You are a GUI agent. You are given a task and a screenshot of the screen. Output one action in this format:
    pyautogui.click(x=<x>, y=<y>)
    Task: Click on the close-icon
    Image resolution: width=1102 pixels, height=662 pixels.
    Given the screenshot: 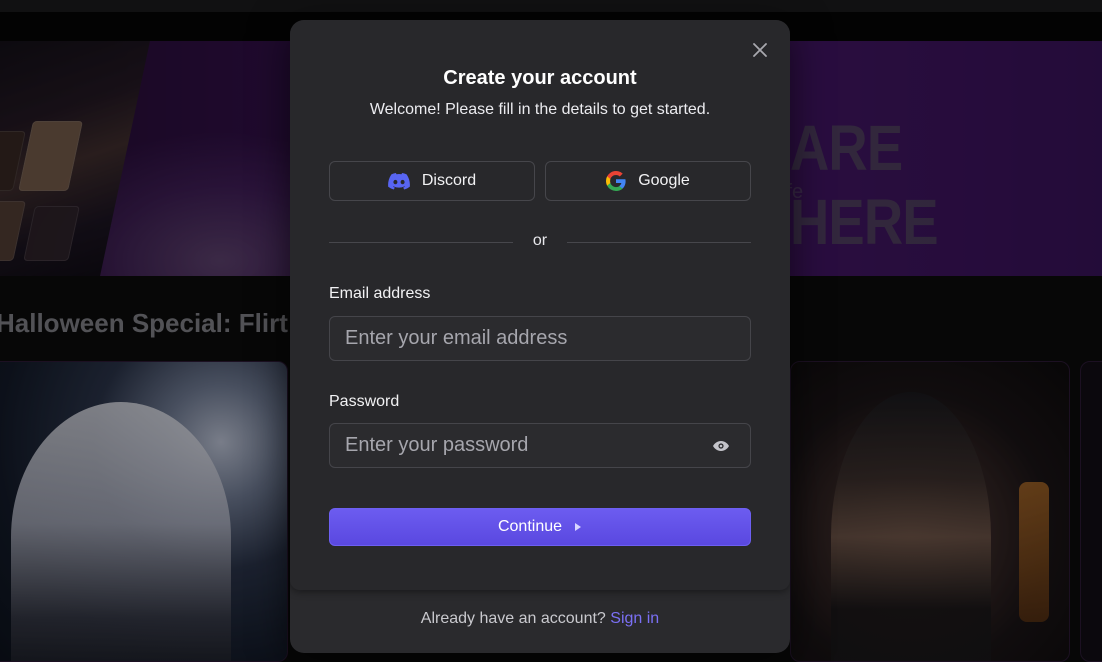 What is the action you would take?
    pyautogui.click(x=760, y=50)
    